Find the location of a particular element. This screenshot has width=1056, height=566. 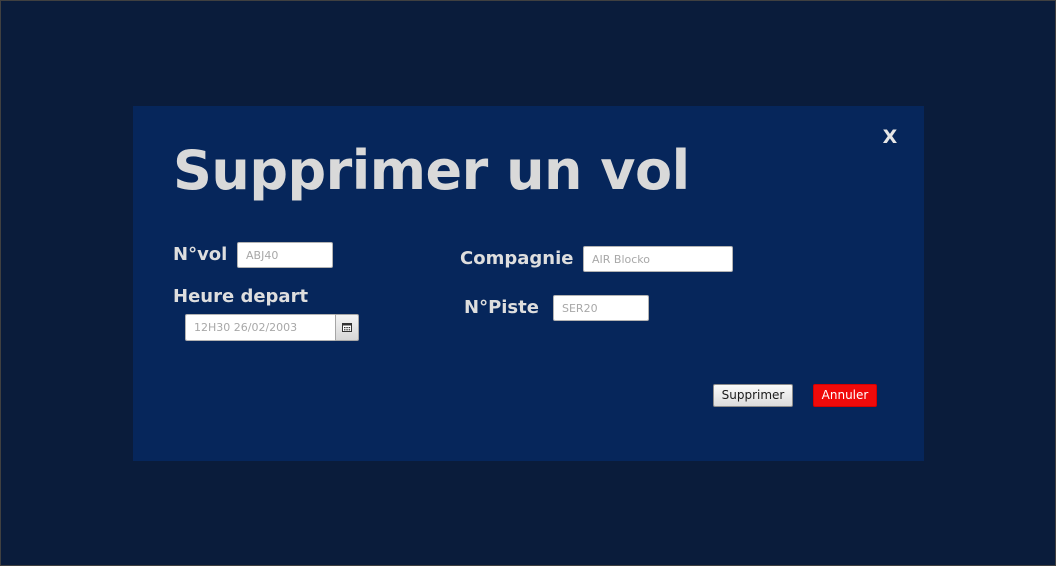

calendar-button is located at coordinates (347, 327).